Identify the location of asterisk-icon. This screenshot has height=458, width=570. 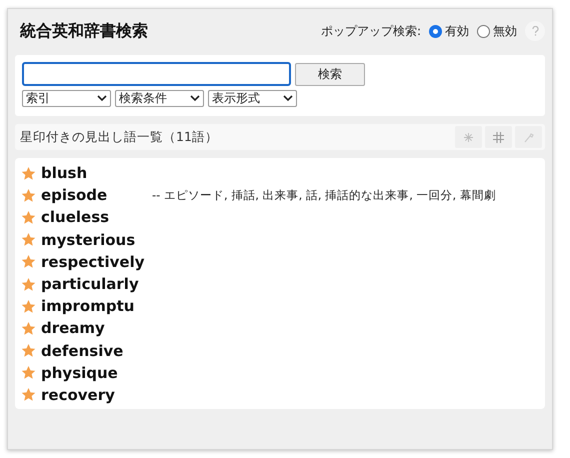
(468, 137).